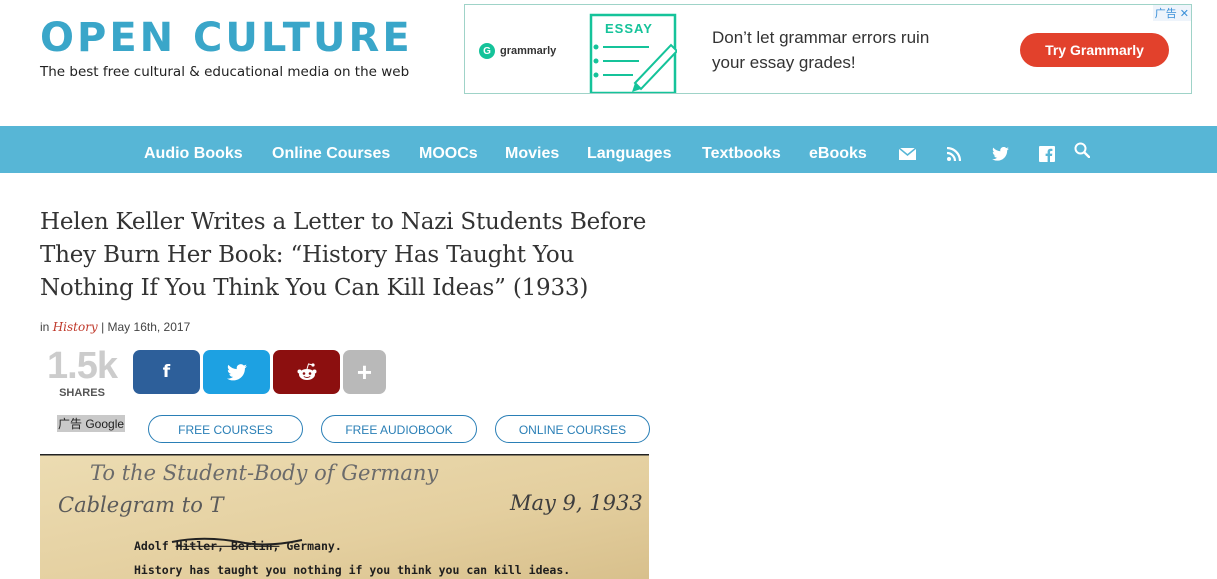 The image size is (1217, 579). I want to click on google-ad-label: 广告 Google, so click(91, 423).